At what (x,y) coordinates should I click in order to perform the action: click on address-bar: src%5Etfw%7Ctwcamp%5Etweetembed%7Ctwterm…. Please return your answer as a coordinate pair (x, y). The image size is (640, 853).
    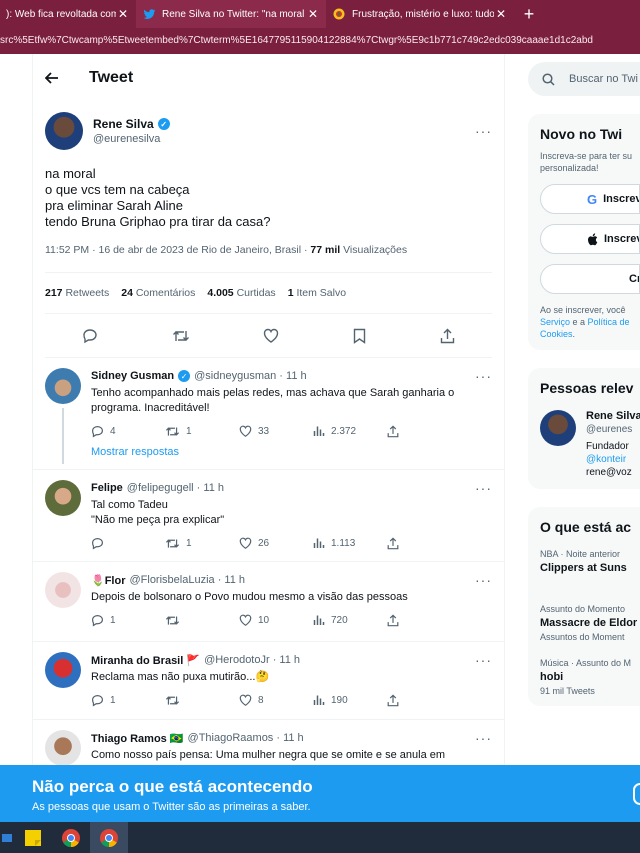
    Looking at the image, I should click on (320, 41).